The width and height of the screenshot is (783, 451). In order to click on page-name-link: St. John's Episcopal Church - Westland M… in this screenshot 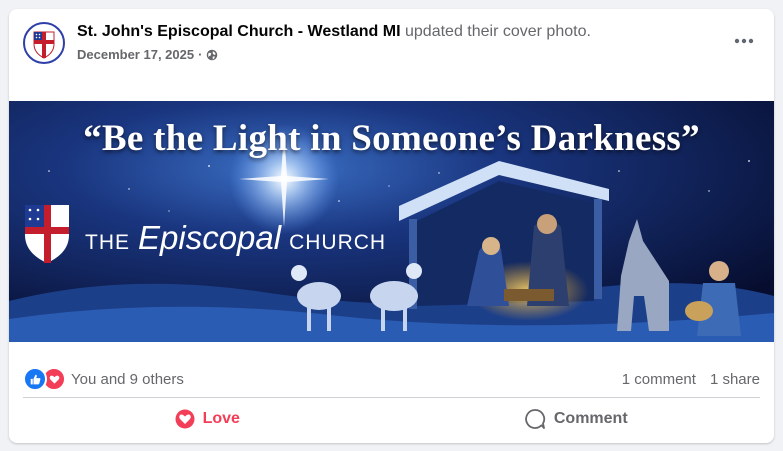, I will do `click(239, 31)`.